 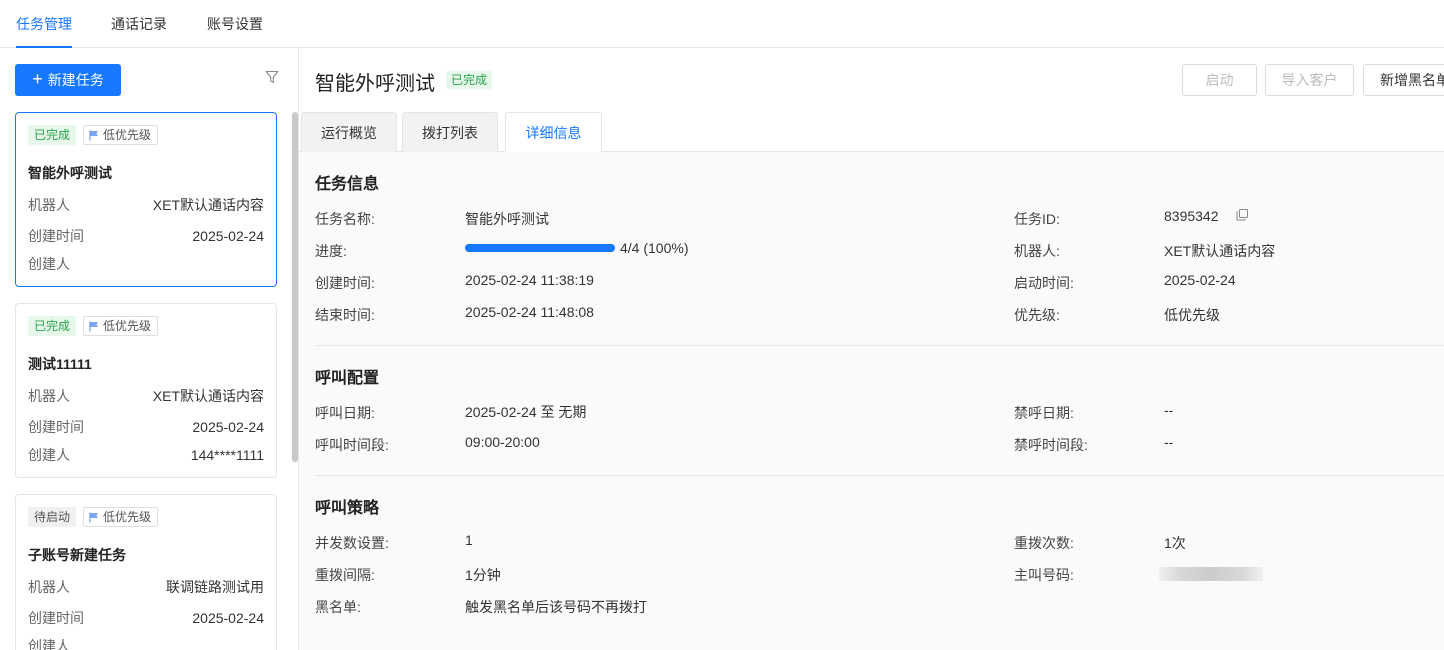 I want to click on redial-interval-value: 1分钟, so click(x=483, y=575).